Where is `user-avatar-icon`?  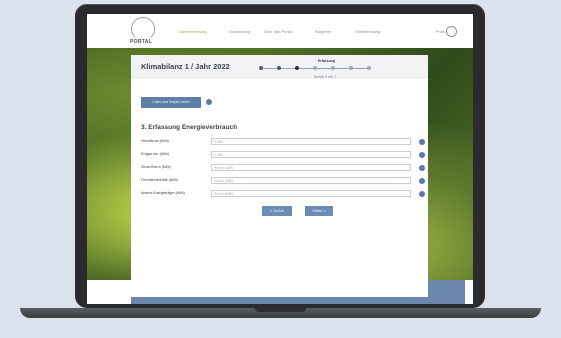 user-avatar-icon is located at coordinates (451, 31).